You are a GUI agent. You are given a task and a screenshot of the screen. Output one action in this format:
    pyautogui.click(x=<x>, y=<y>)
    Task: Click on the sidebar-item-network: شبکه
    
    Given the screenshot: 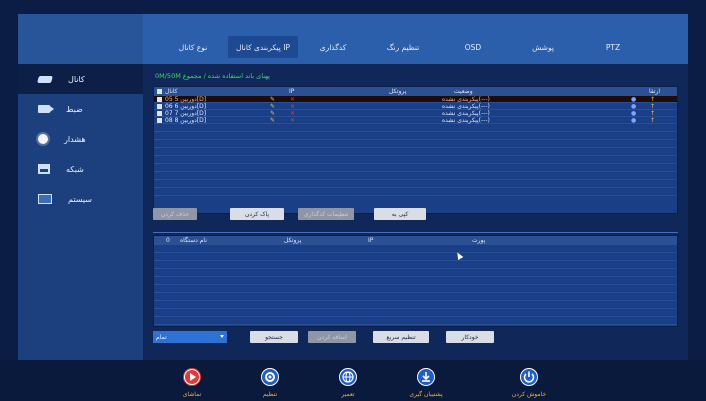 What is the action you would take?
    pyautogui.click(x=80, y=169)
    